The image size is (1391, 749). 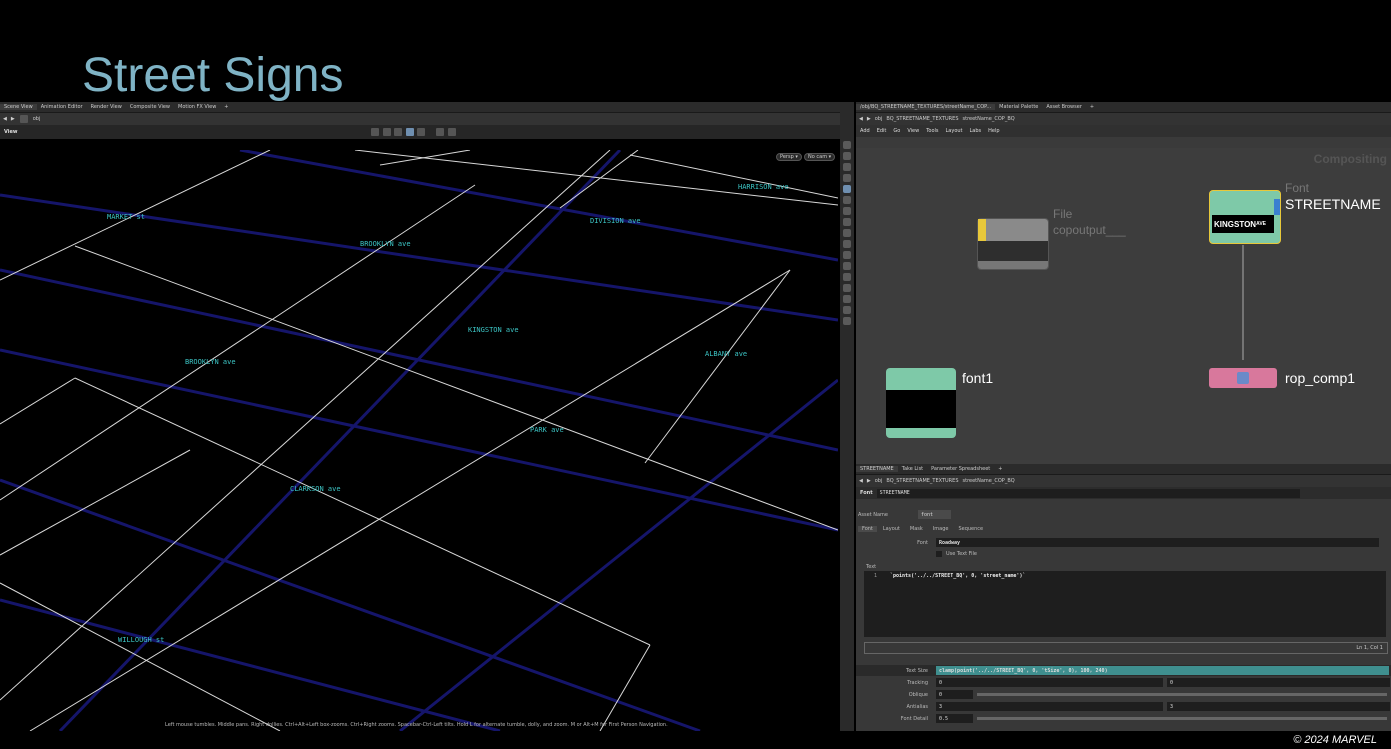 What do you see at coordinates (847, 299) in the screenshot?
I see `wireframe-icon` at bounding box center [847, 299].